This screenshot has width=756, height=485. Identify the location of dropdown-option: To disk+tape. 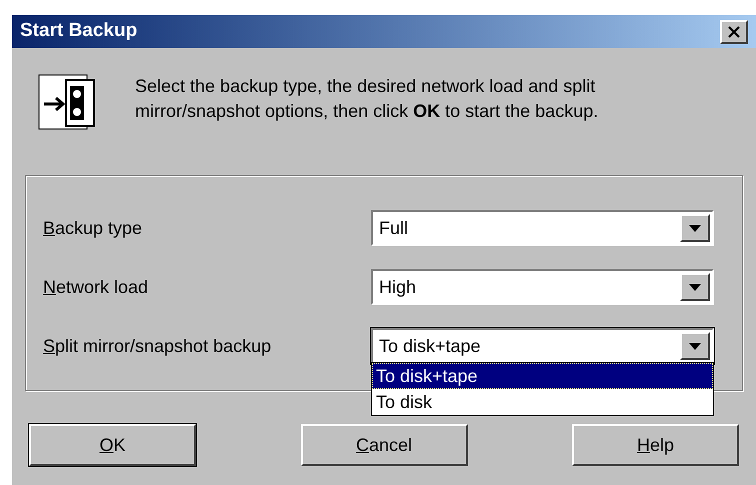
(542, 376).